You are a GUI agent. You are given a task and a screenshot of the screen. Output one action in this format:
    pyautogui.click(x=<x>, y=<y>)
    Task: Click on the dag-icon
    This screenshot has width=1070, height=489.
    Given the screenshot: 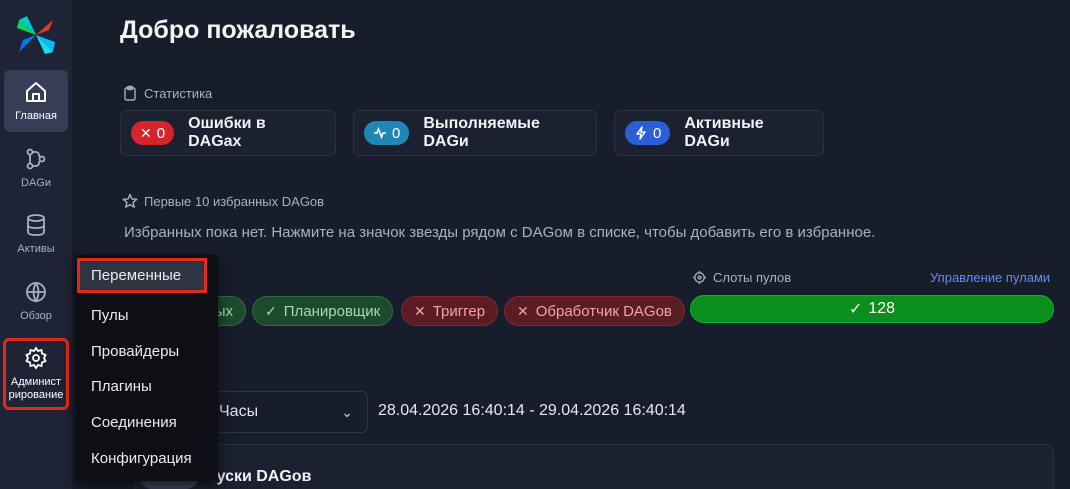 What is the action you would take?
    pyautogui.click(x=36, y=159)
    